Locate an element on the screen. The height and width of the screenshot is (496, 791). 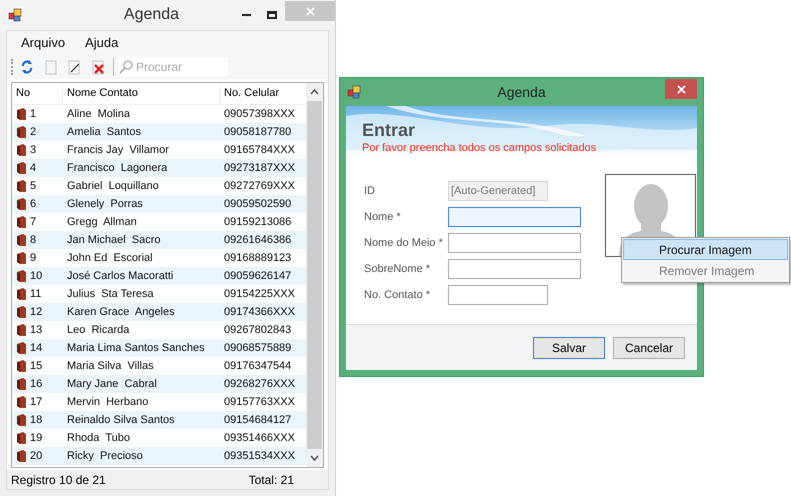
total-status: Total: 21 is located at coordinates (271, 480).